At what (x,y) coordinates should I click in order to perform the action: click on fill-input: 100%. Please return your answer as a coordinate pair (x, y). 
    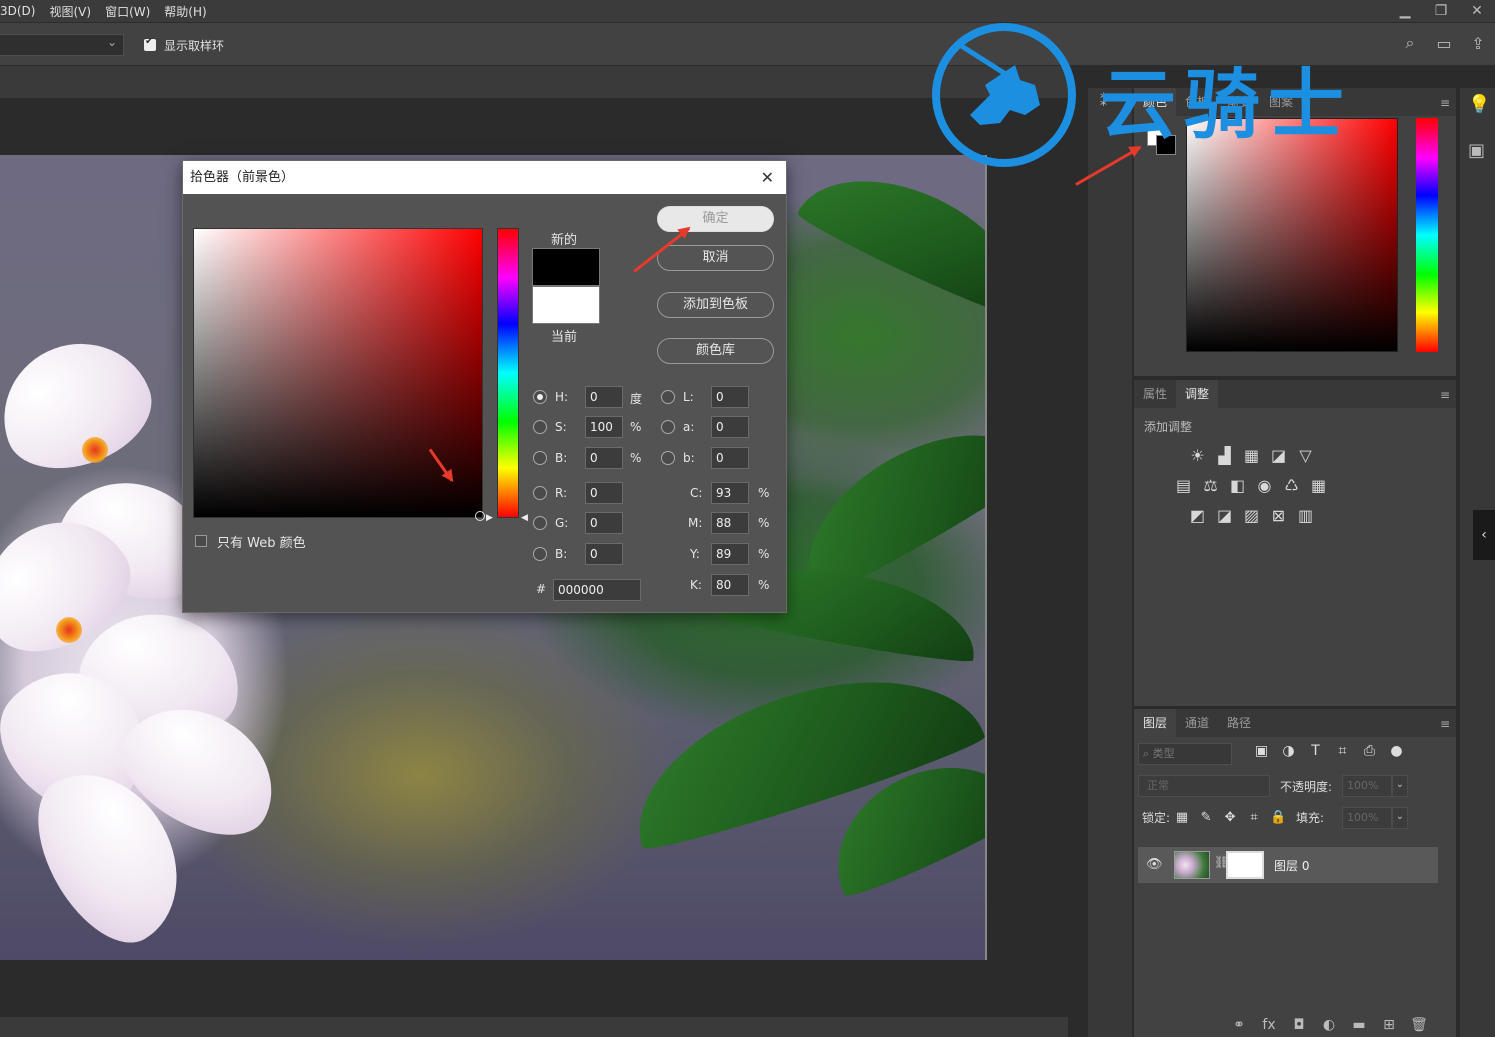
    Looking at the image, I should click on (1367, 818).